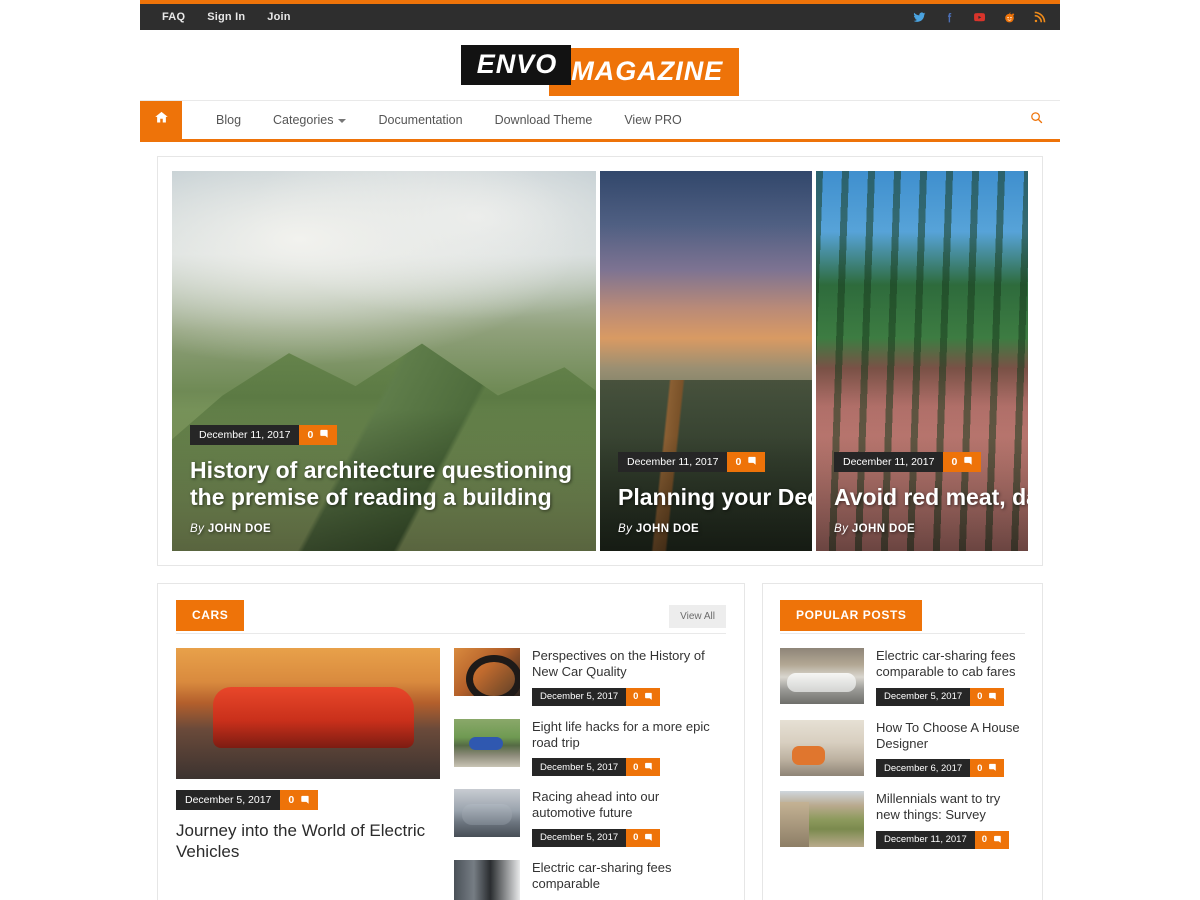 This screenshot has height=900, width=1200. What do you see at coordinates (629, 876) in the screenshot?
I see `list-item-title: Electric car-sharing fees comparable` at bounding box center [629, 876].